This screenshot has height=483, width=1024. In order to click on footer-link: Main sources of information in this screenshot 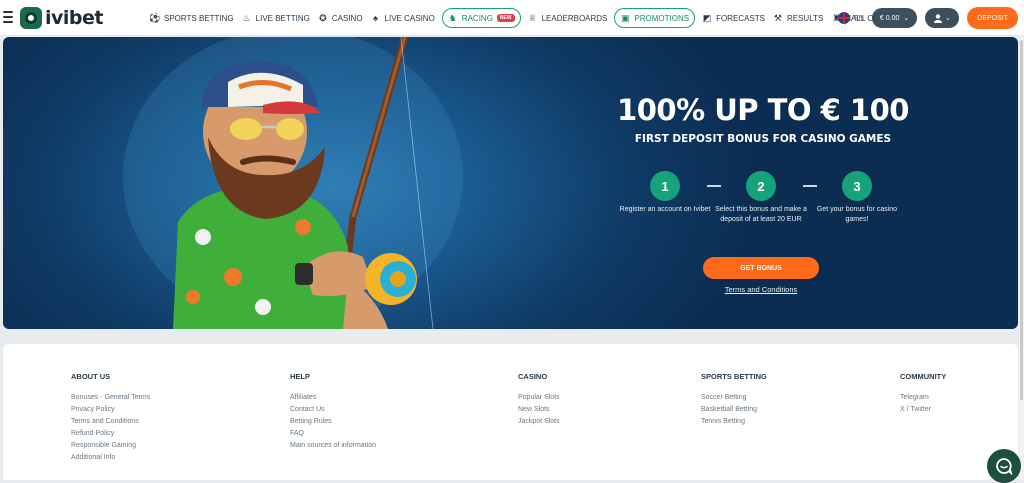, I will do `click(333, 446)`.